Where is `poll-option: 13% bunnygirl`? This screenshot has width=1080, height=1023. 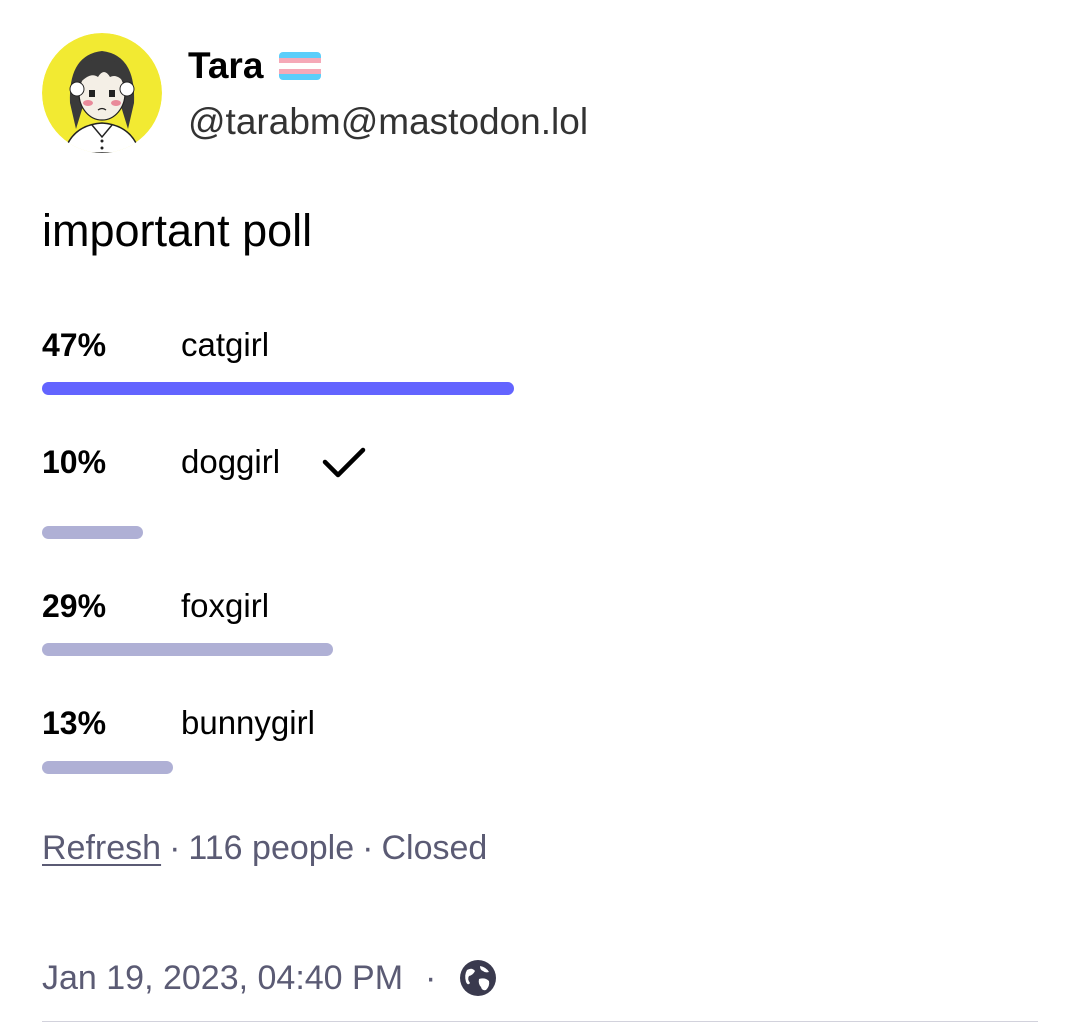 poll-option: 13% bunnygirl is located at coordinates (540, 738).